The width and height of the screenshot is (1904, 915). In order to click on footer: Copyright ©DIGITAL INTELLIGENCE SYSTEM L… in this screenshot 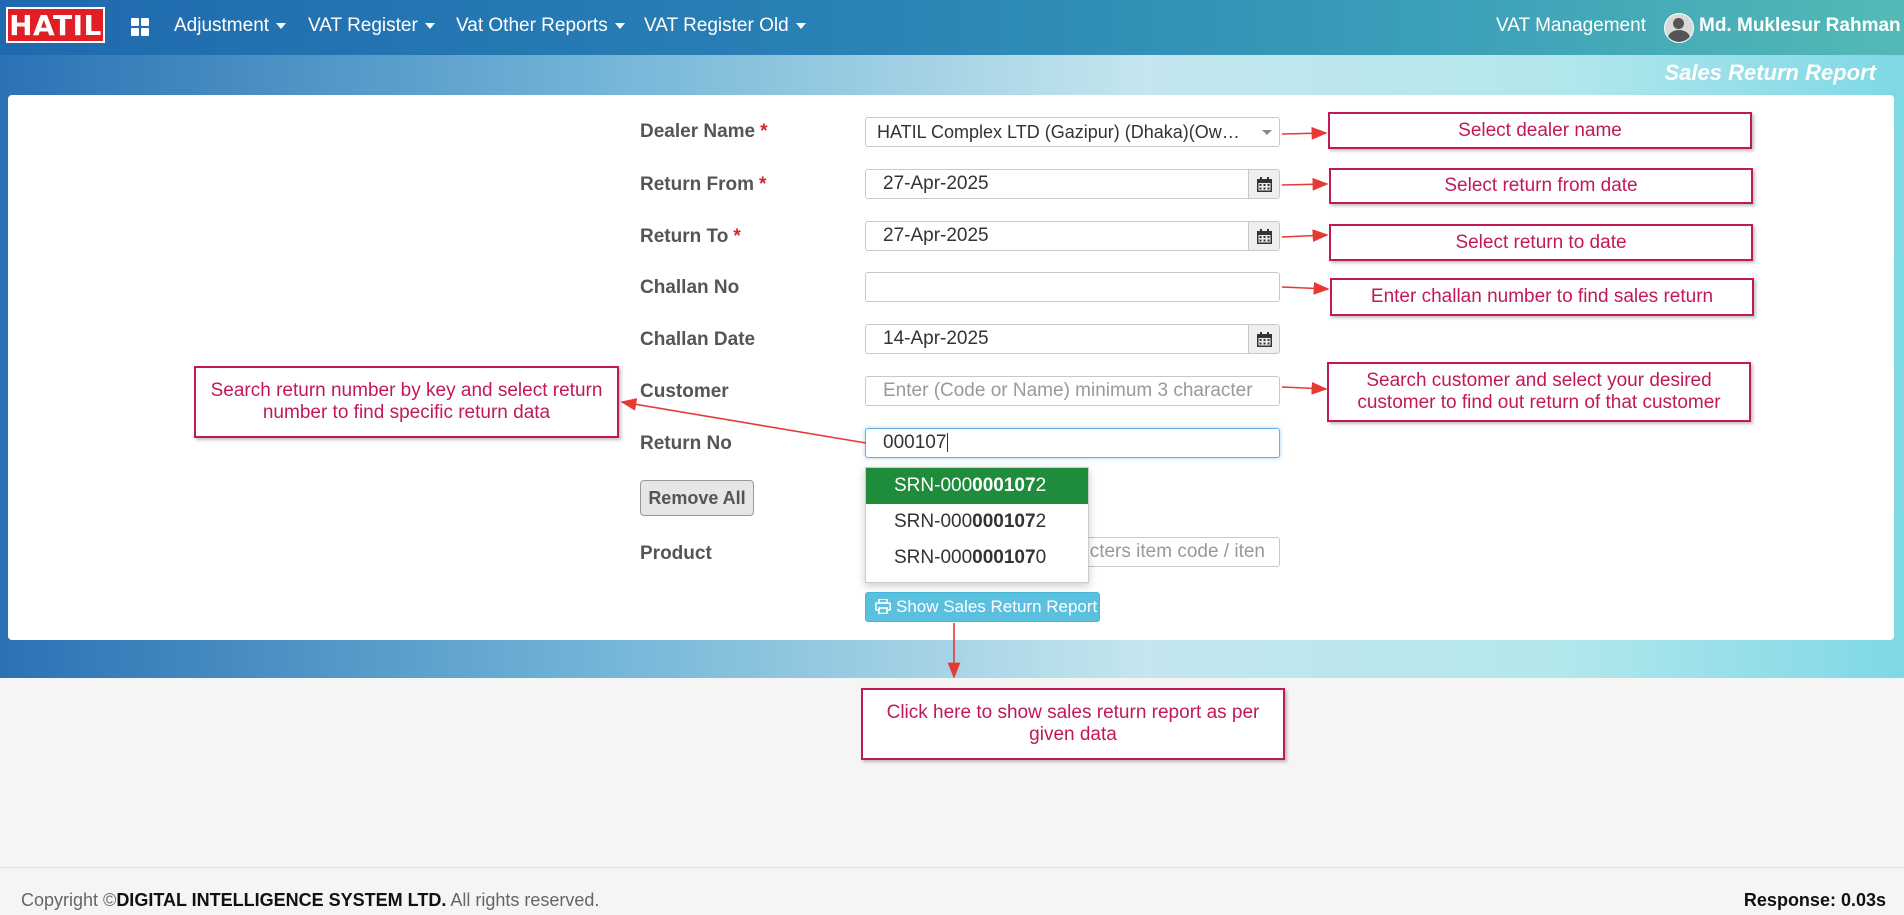, I will do `click(952, 891)`.